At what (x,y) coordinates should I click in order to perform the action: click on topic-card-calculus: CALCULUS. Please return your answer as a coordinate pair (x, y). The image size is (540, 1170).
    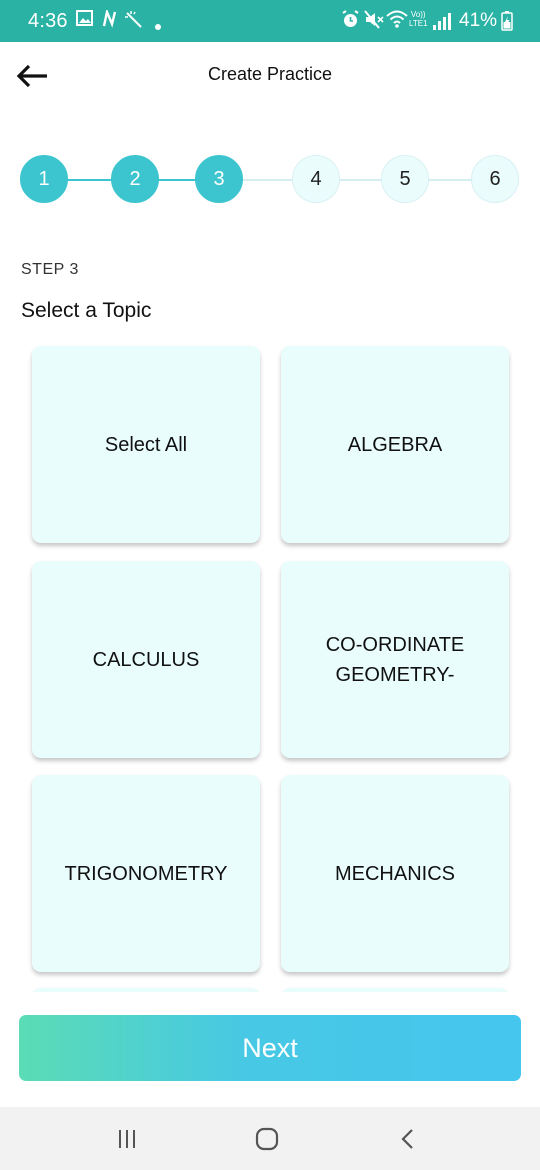
    Looking at the image, I should click on (146, 659).